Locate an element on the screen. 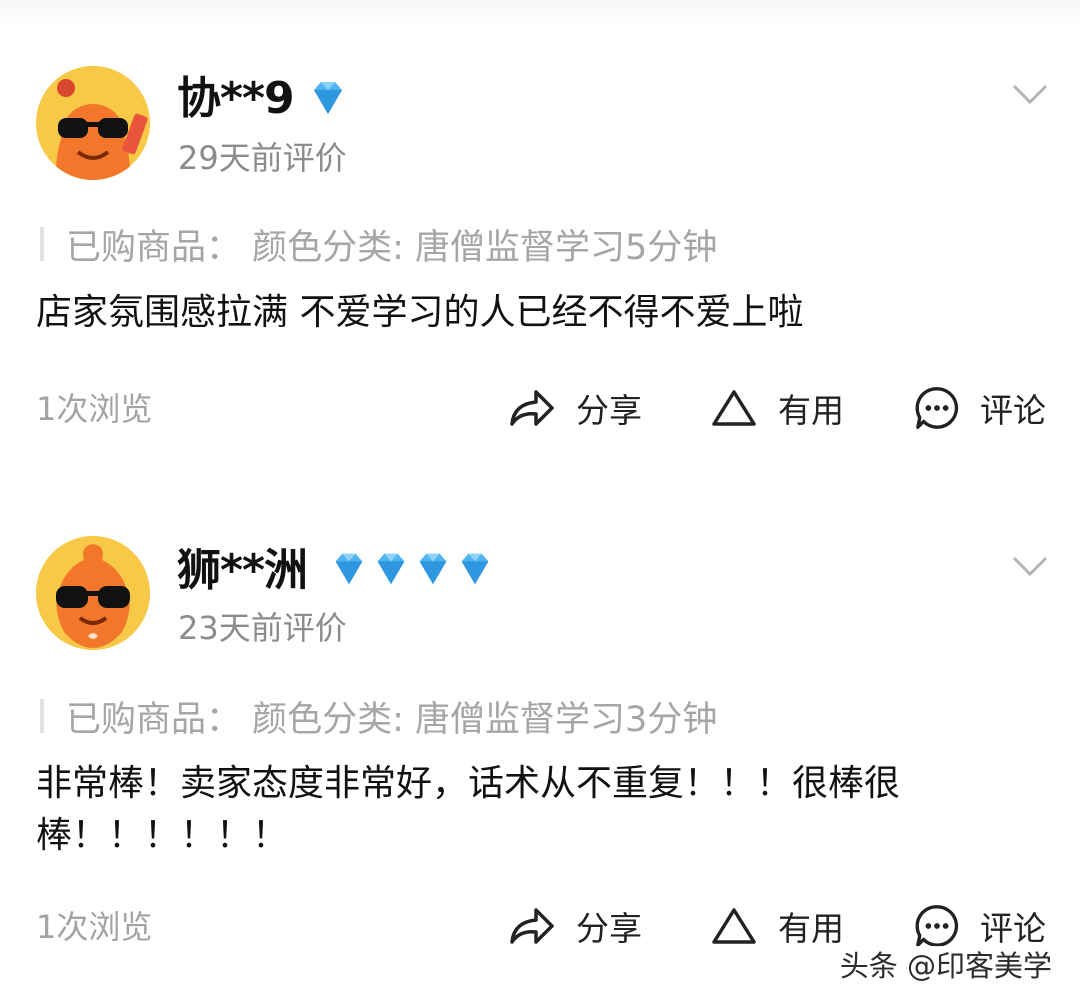  product-label: 已购商品： 颜色分类: 唐僧监督学习5分钟 is located at coordinates (392, 247).